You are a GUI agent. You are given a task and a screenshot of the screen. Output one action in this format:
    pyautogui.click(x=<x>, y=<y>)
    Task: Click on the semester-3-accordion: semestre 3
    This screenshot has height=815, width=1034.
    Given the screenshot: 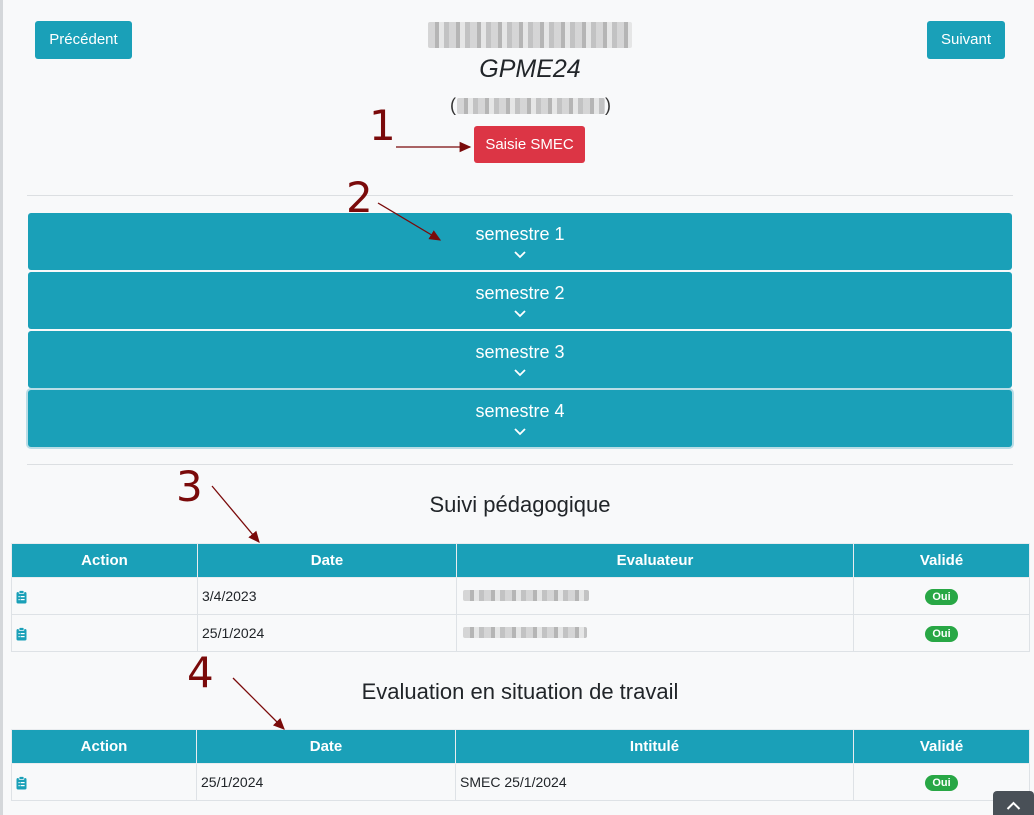 What is the action you would take?
    pyautogui.click(x=520, y=359)
    